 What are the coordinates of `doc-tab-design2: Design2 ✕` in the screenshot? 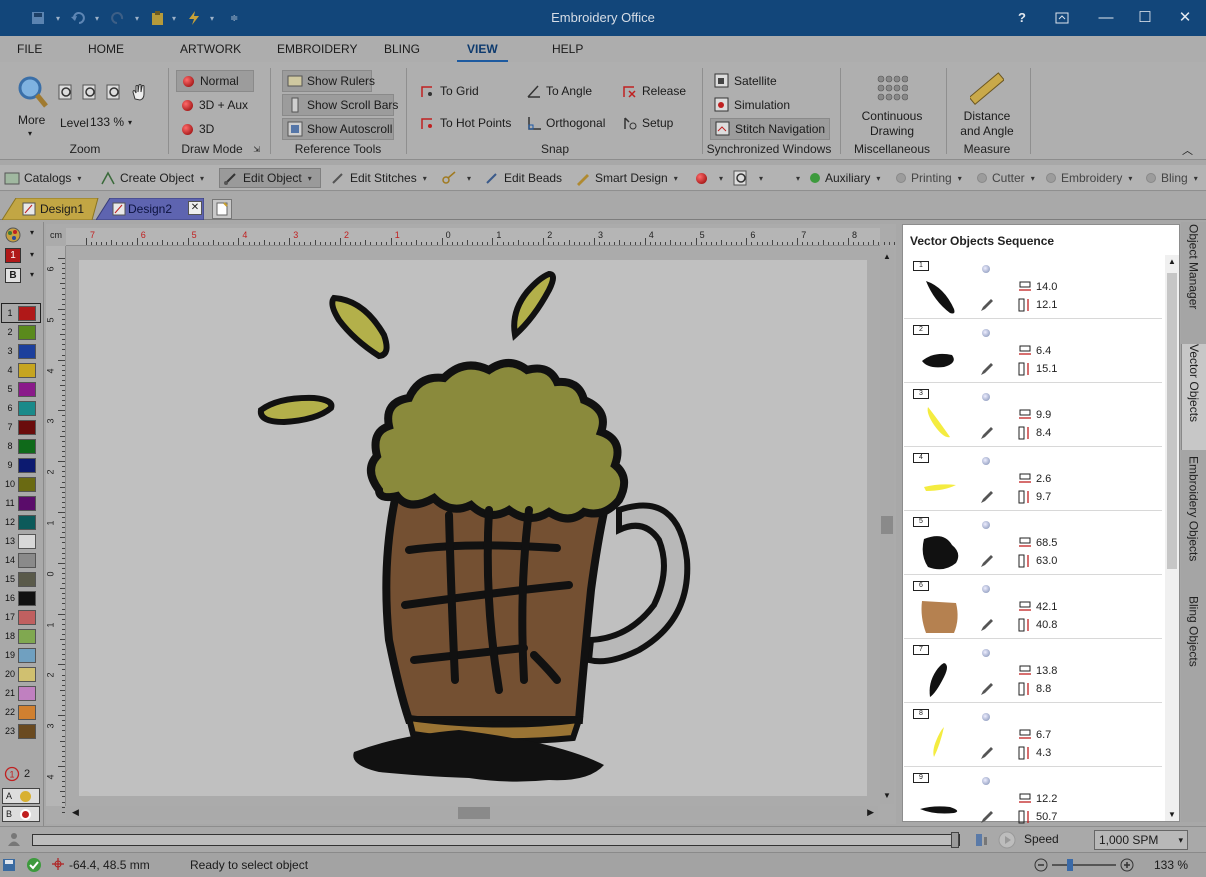 It's located at (150, 209).